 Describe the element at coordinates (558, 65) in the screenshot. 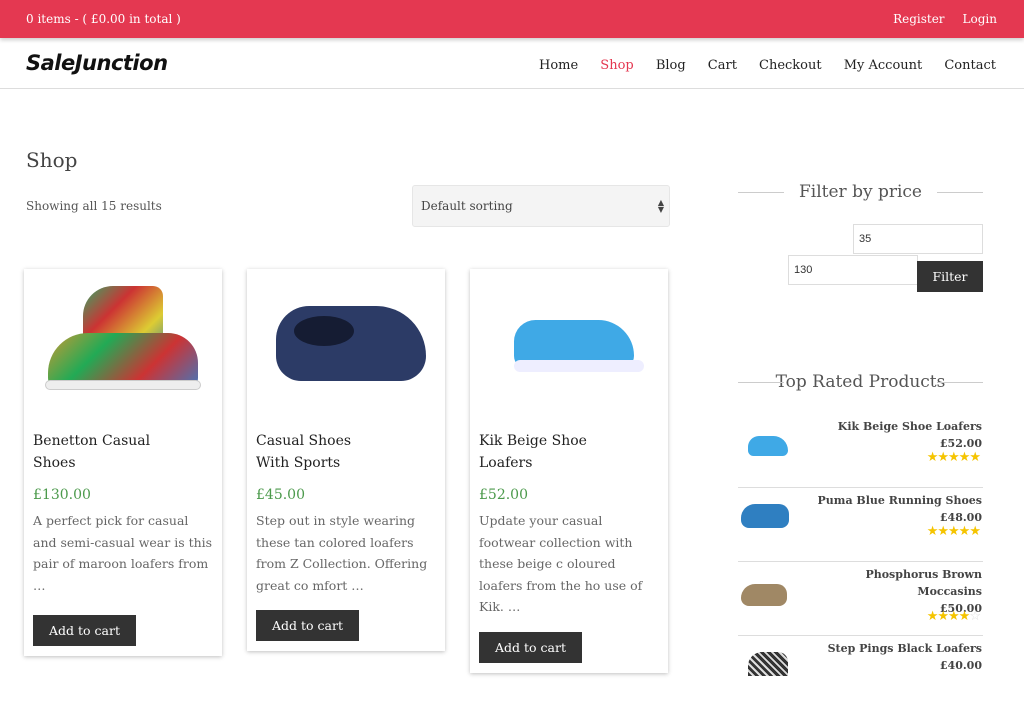

I see `nav-home: Home` at that location.